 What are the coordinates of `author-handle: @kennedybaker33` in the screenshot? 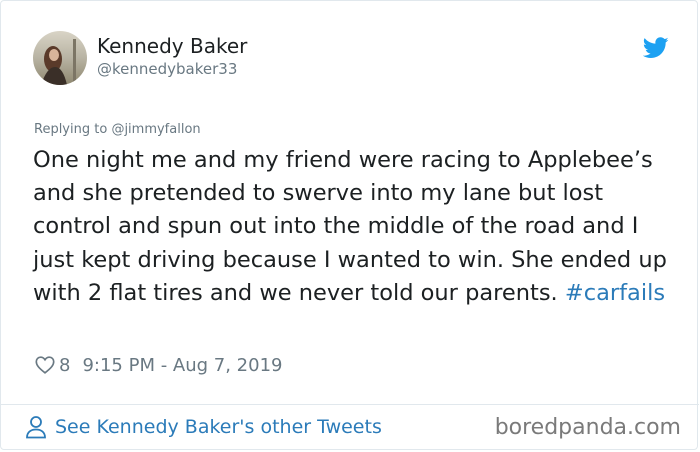 It's located at (167, 69).